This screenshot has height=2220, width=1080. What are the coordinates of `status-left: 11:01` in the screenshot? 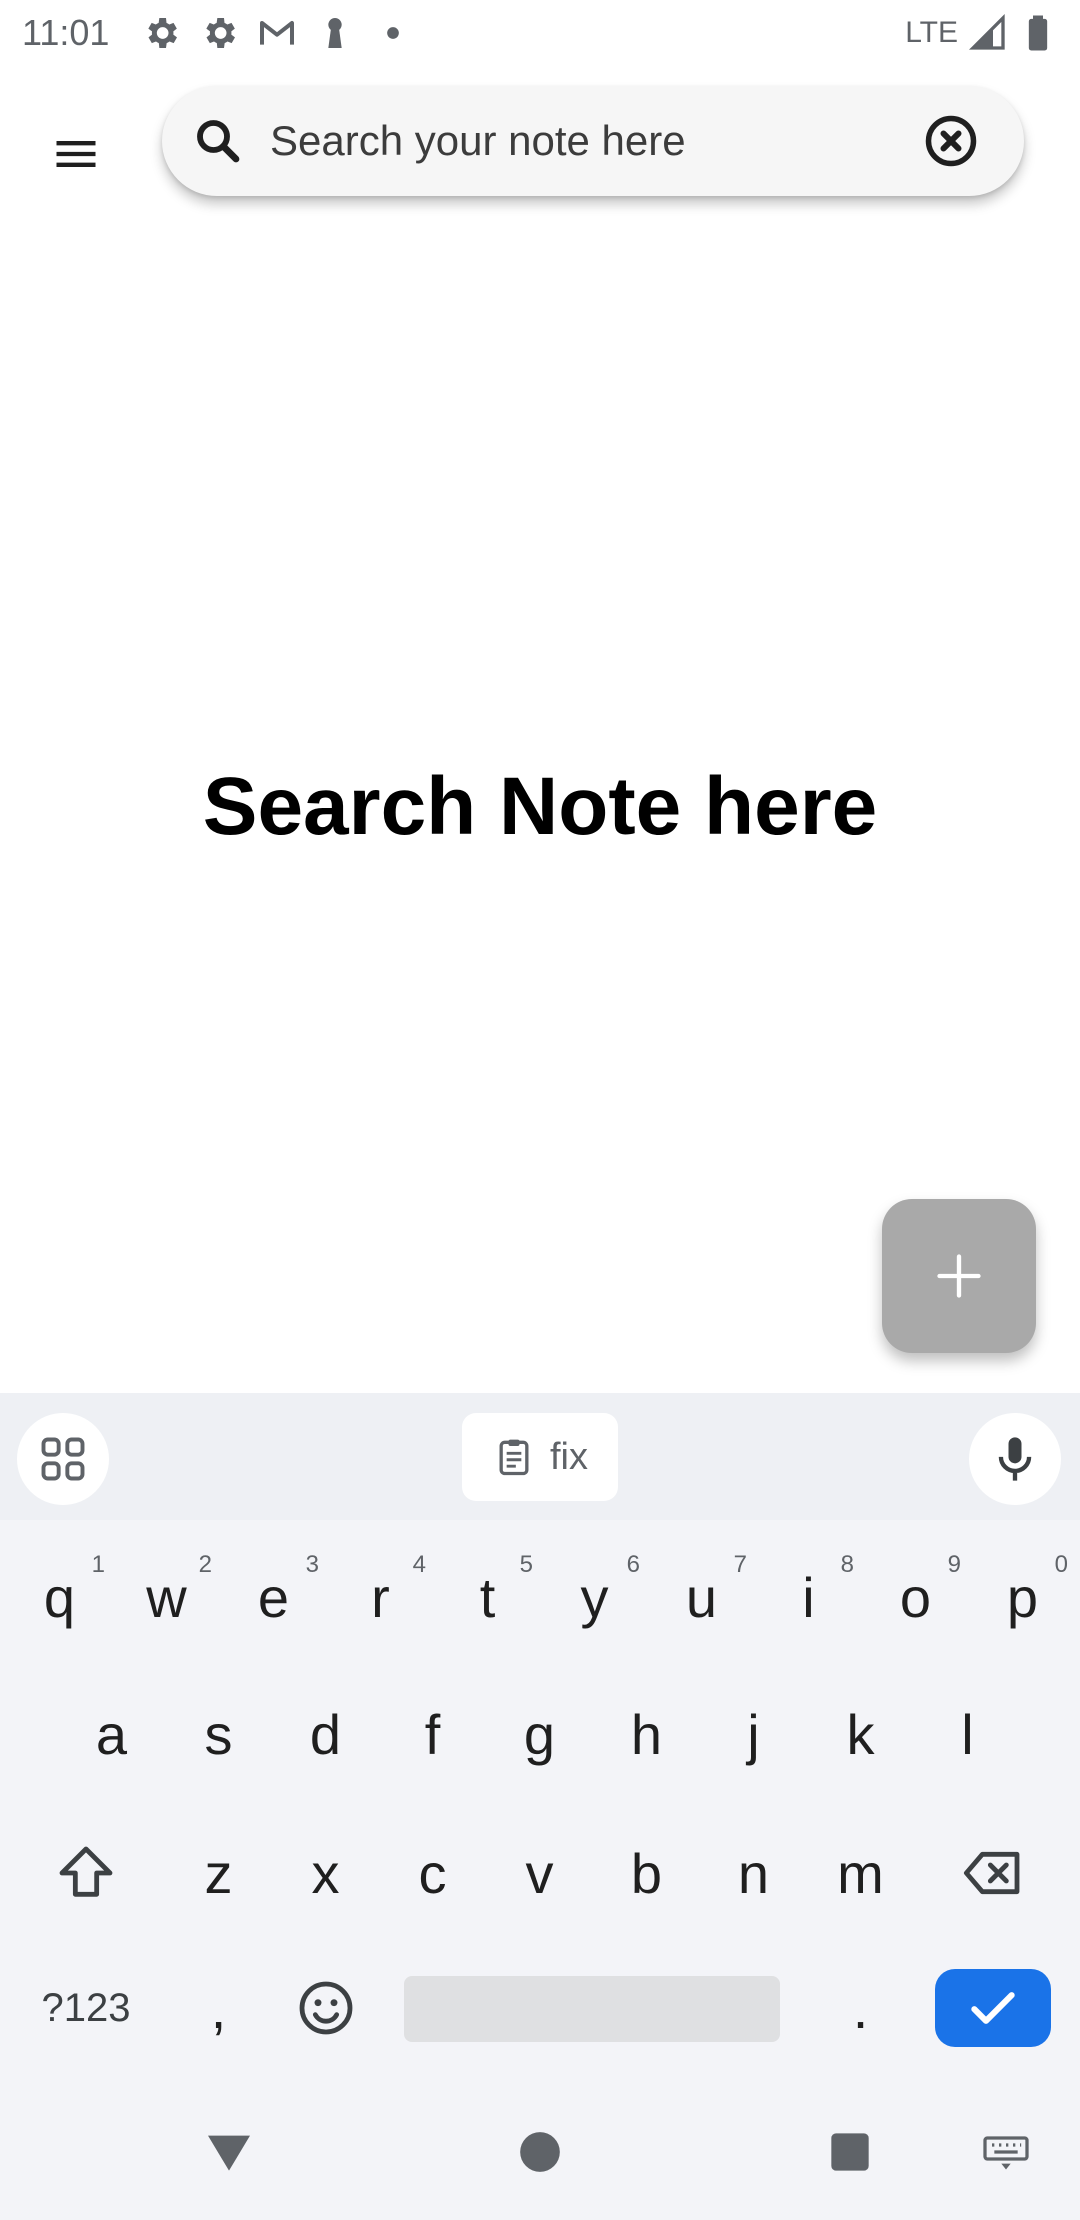 It's located at (217, 33).